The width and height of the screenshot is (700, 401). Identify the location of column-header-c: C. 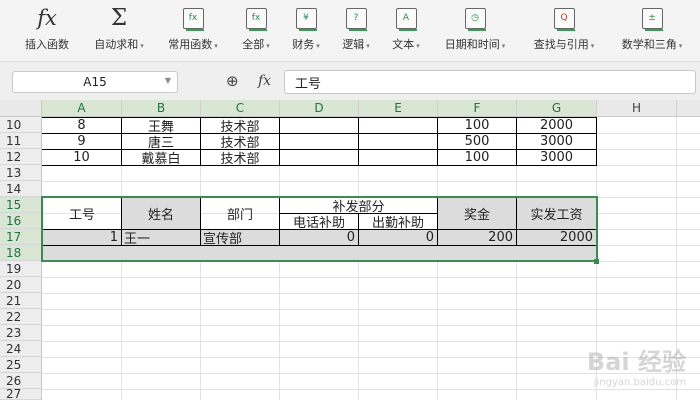
(240, 108).